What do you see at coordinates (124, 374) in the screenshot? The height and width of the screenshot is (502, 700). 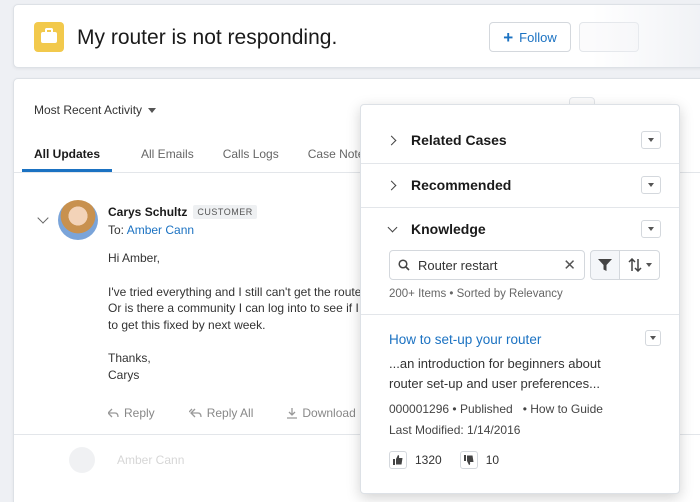 I see `message-signature: Carys` at bounding box center [124, 374].